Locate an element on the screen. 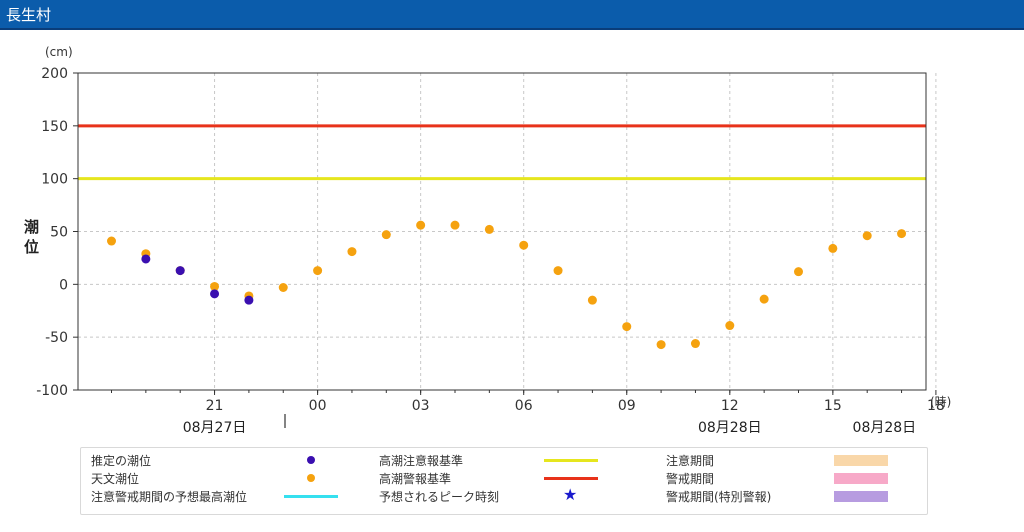 The height and width of the screenshot is (532, 1024). legend-label: 予想されるピーク時刻 is located at coordinates (439, 497).